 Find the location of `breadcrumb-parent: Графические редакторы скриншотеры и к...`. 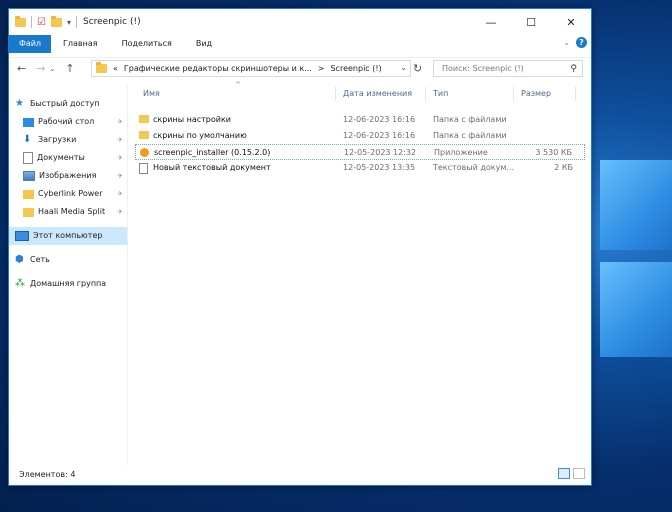

breadcrumb-parent: Графические редакторы скриншотеры и к... is located at coordinates (218, 68).